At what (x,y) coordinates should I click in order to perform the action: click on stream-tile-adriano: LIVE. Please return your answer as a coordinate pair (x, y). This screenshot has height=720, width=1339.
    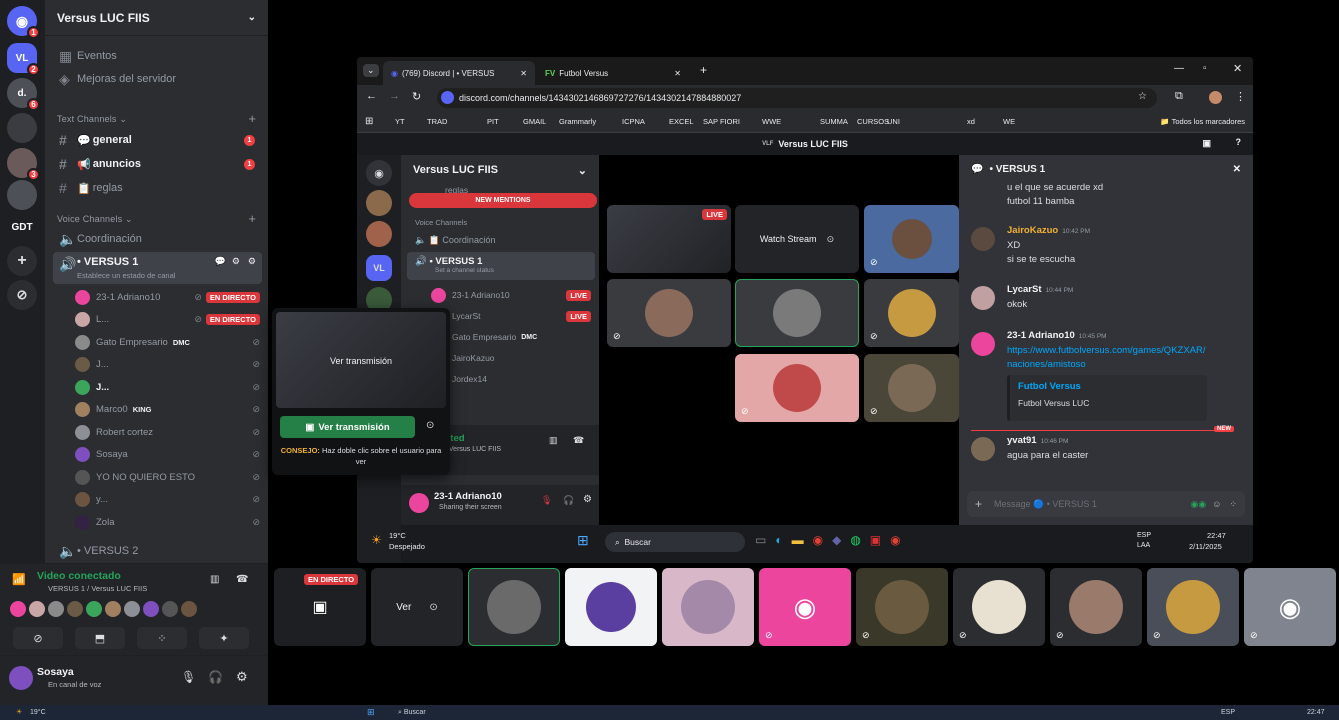
    Looking at the image, I should click on (669, 239).